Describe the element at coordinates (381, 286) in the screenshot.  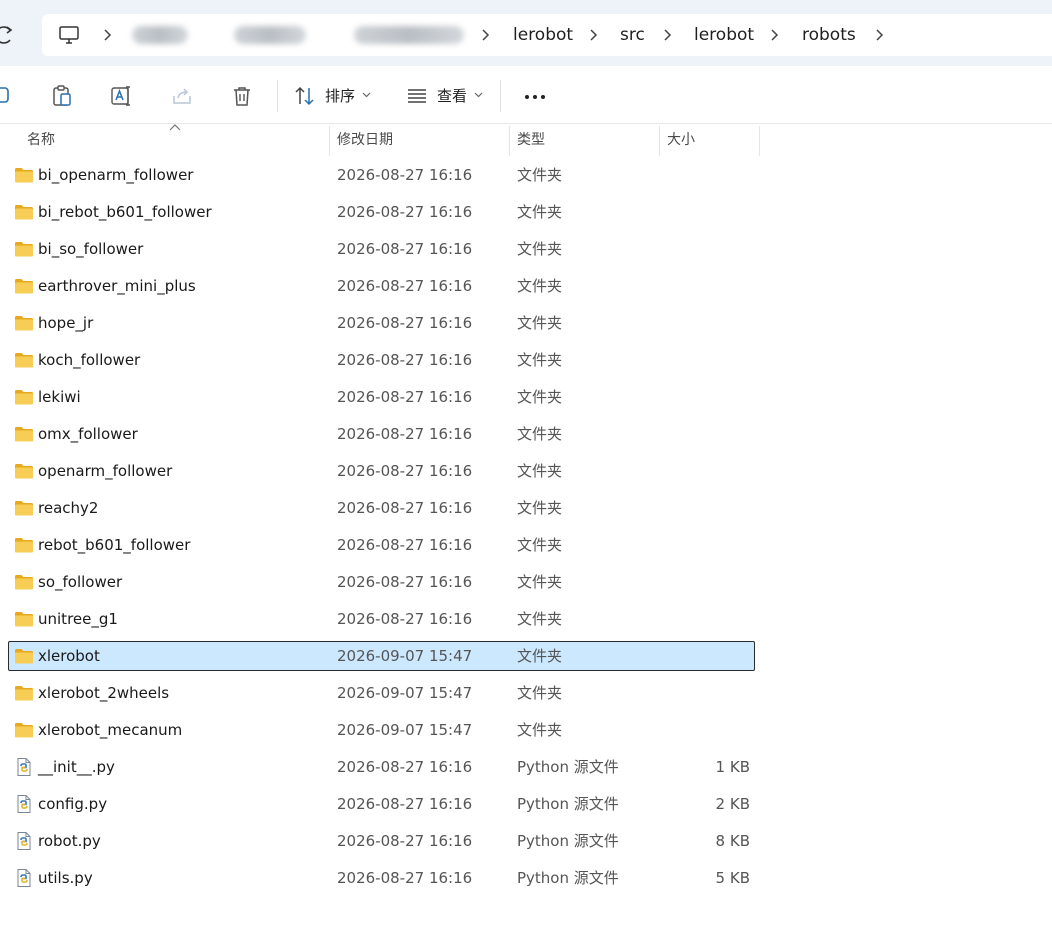
I see `folder-row: earthrover_mini_plus 2026-08-27 16:16 文件夹` at that location.